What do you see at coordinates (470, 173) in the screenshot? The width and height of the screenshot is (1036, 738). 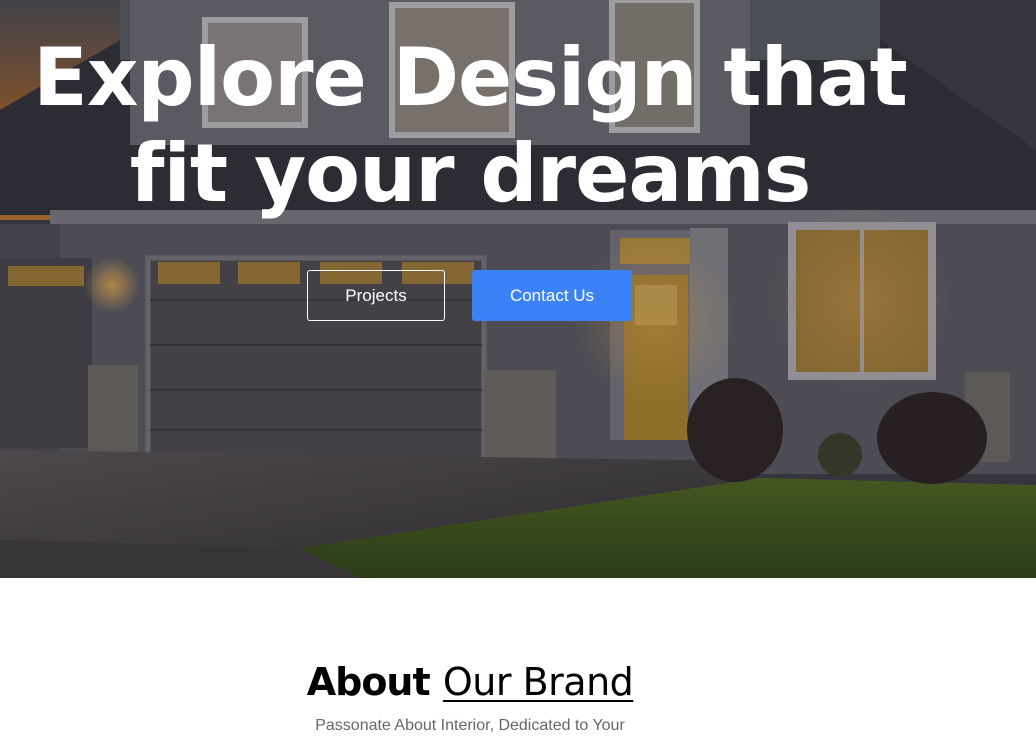 I see `hero-title-line-2: fit your dreams` at bounding box center [470, 173].